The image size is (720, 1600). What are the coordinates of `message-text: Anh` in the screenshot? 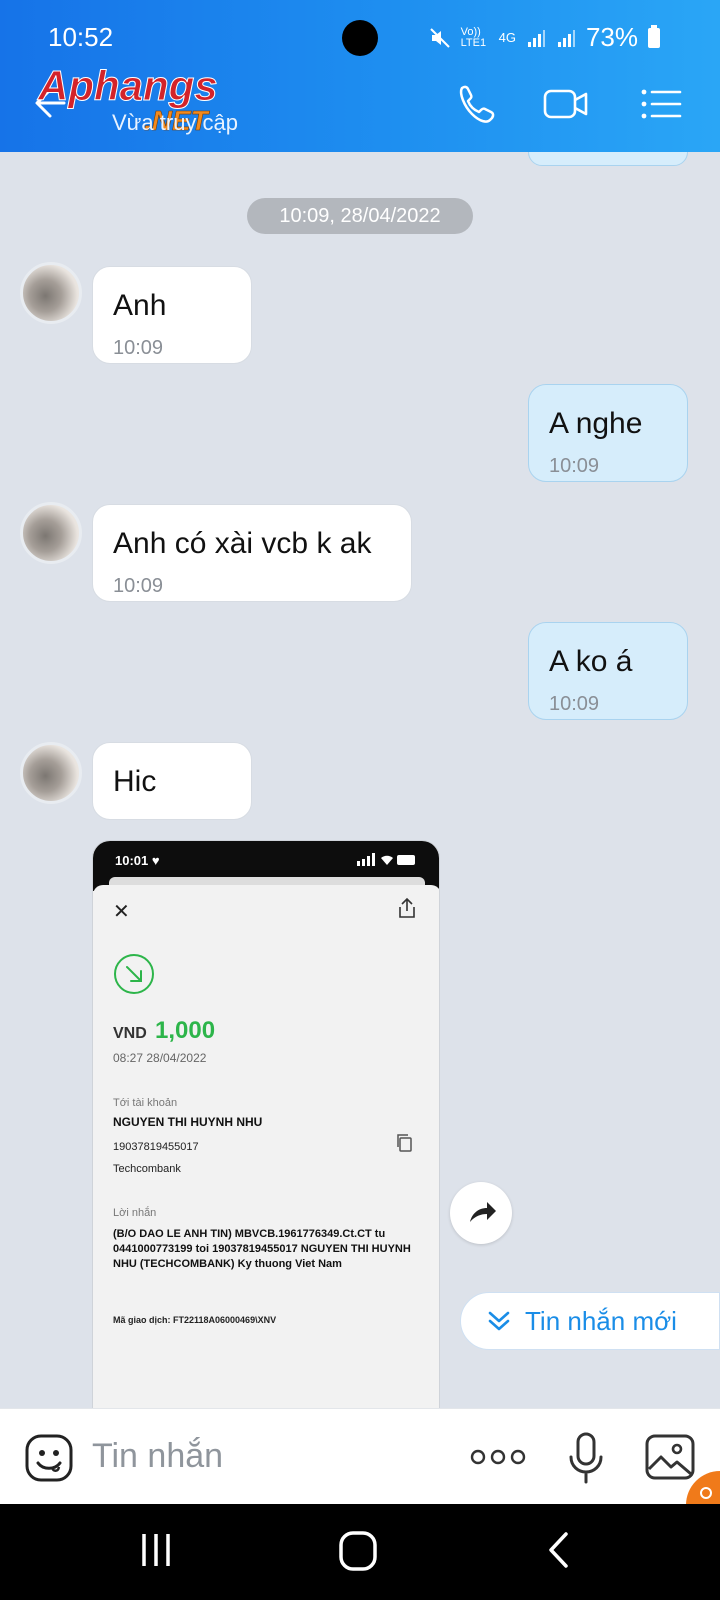 It's located at (140, 305).